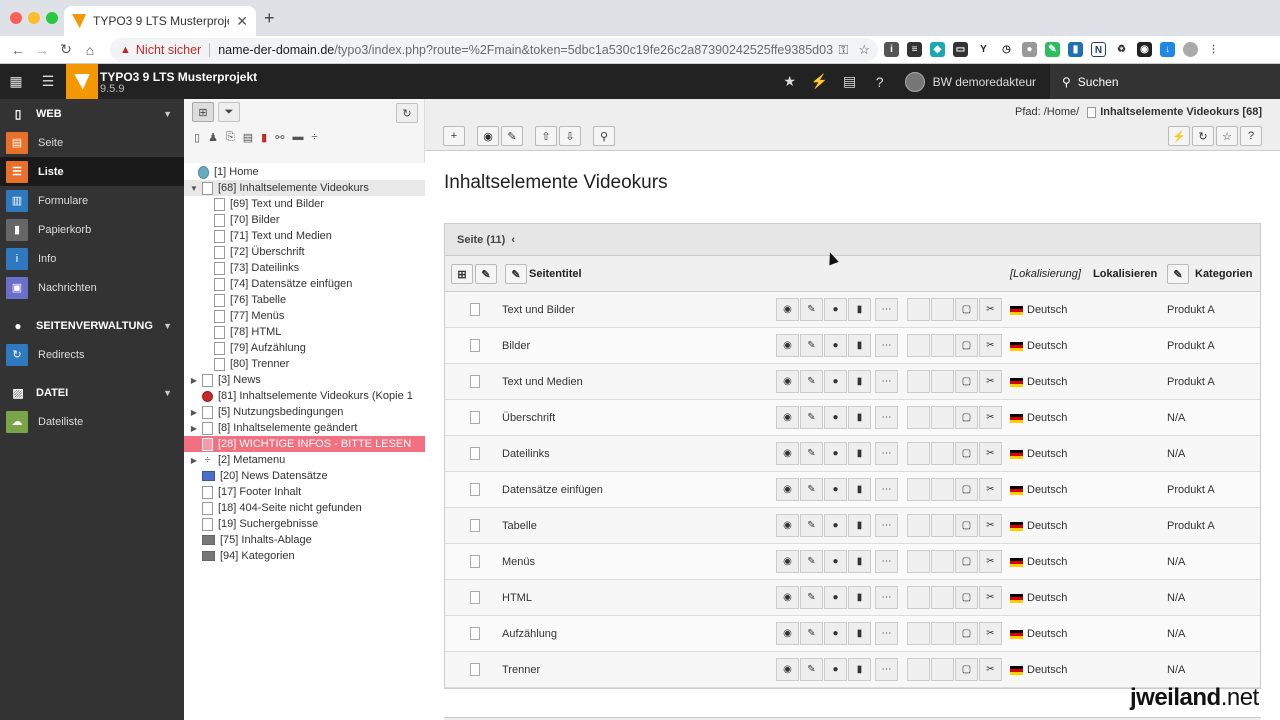 The width and height of the screenshot is (1280, 720). What do you see at coordinates (937, 49) in the screenshot?
I see `diamond-extension-icon: ◆` at bounding box center [937, 49].